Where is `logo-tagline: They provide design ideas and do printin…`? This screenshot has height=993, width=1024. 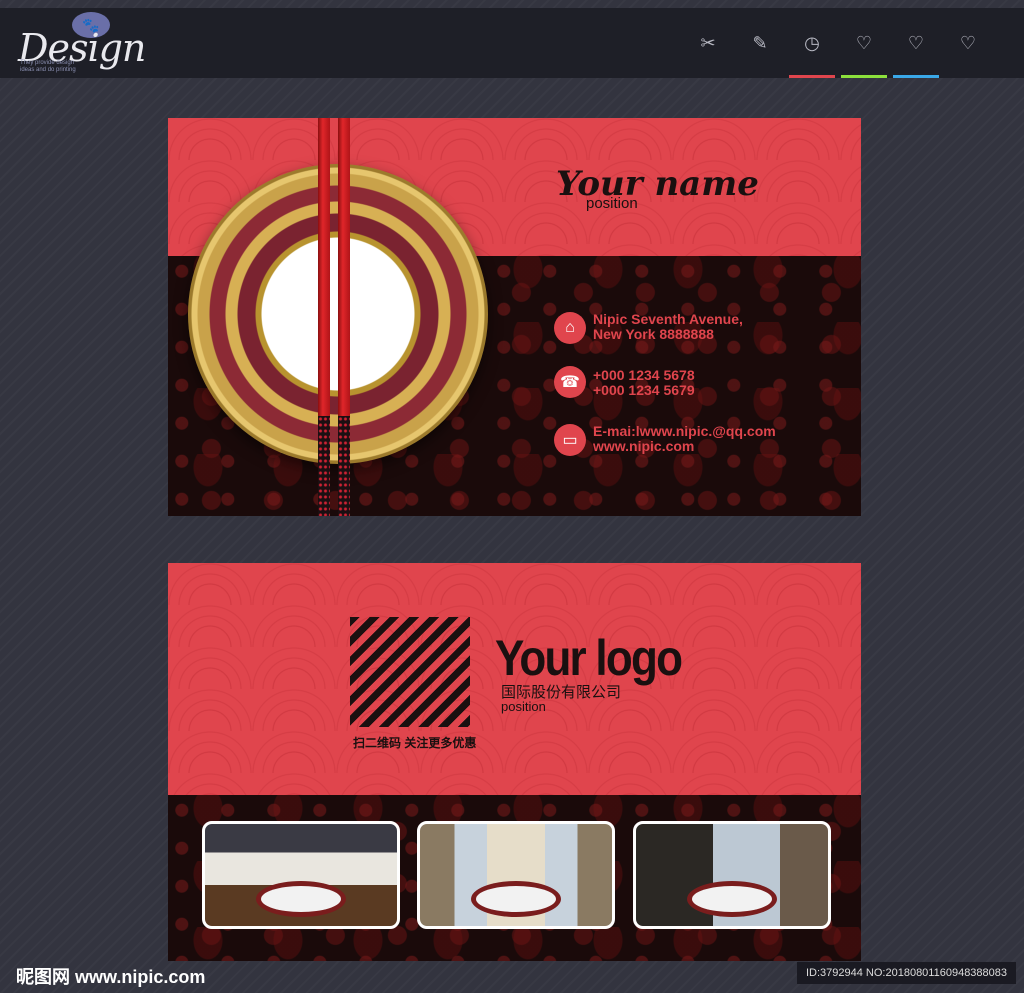 logo-tagline: They provide design ideas and do printin… is located at coordinates (48, 66).